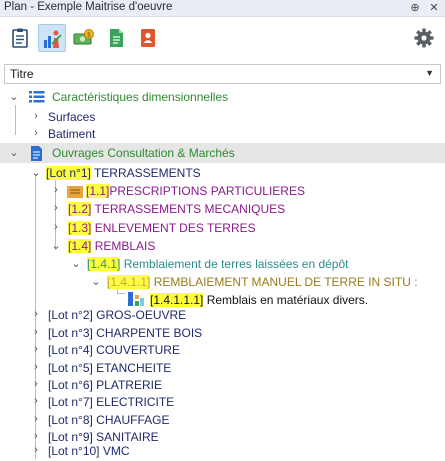  Describe the element at coordinates (111, 402) in the screenshot. I see `tree-node-label: [Lot n°7] ELECTRICITE` at that location.